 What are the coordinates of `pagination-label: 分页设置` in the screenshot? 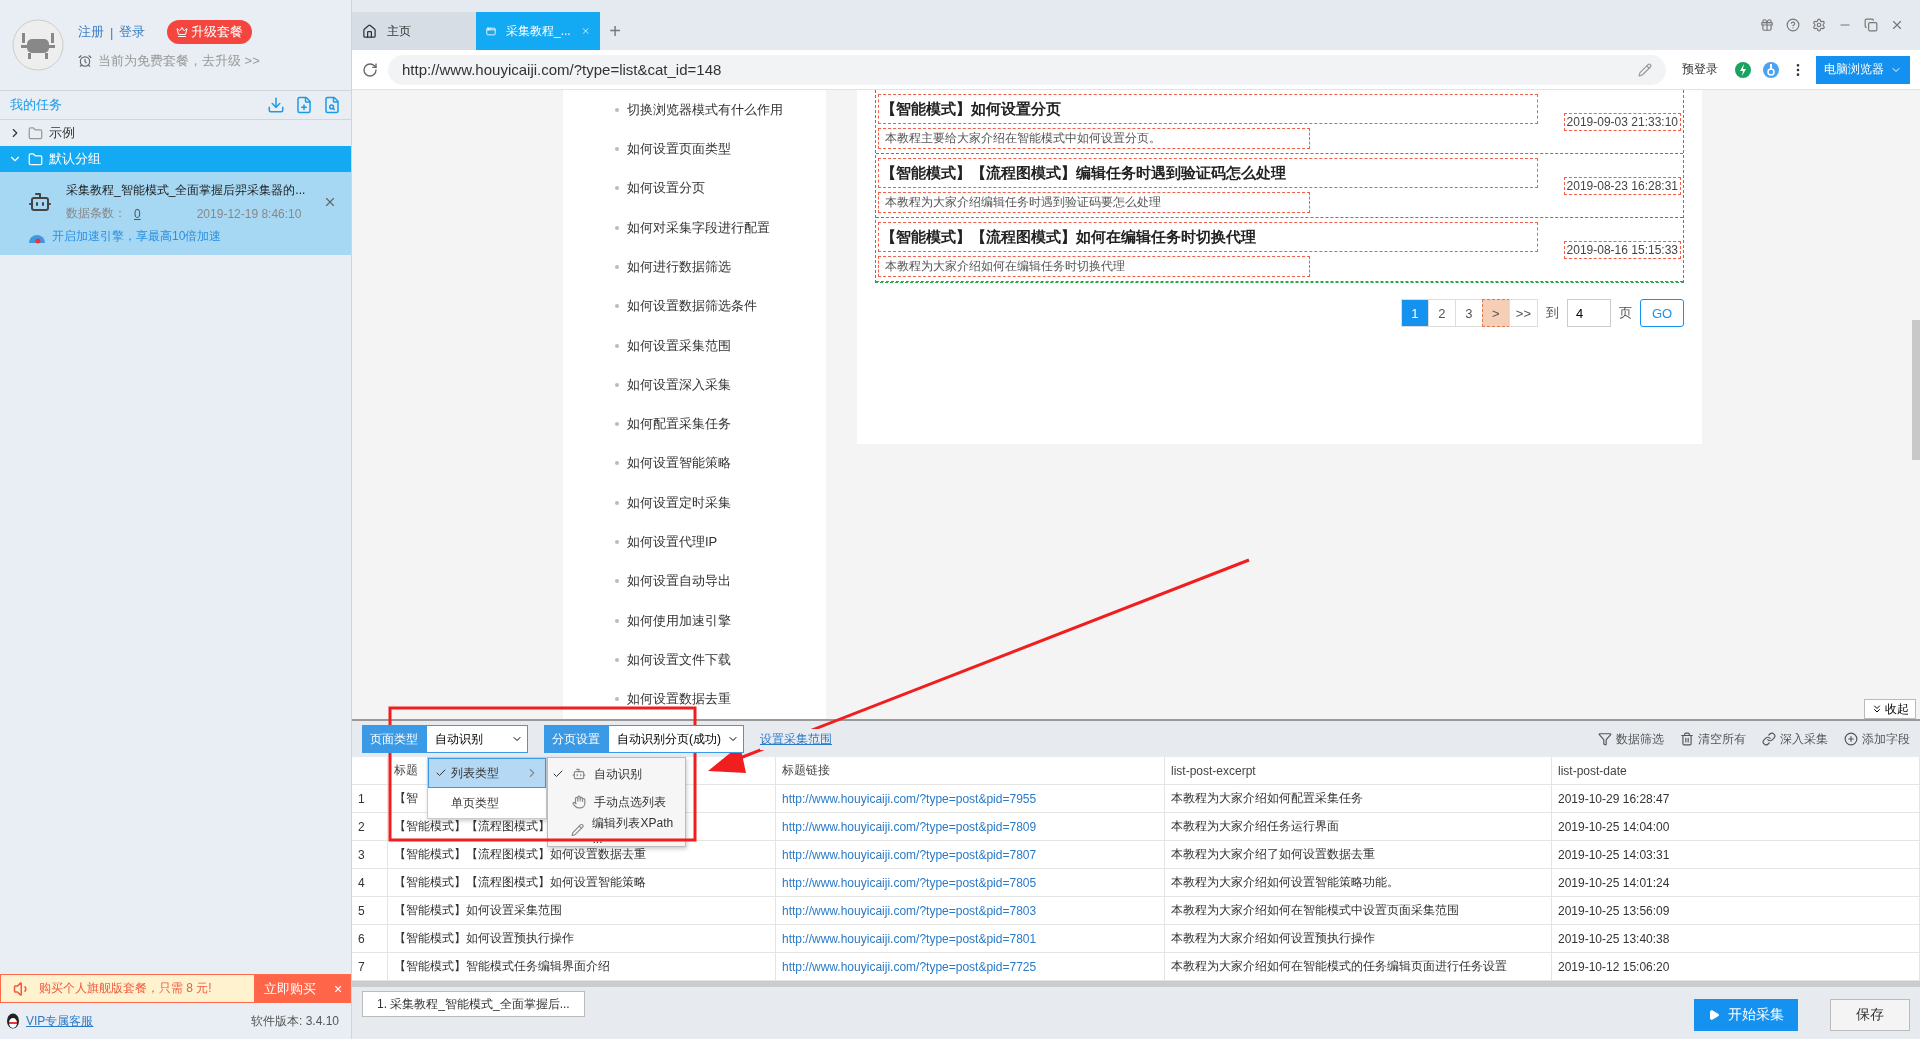 It's located at (576, 739).